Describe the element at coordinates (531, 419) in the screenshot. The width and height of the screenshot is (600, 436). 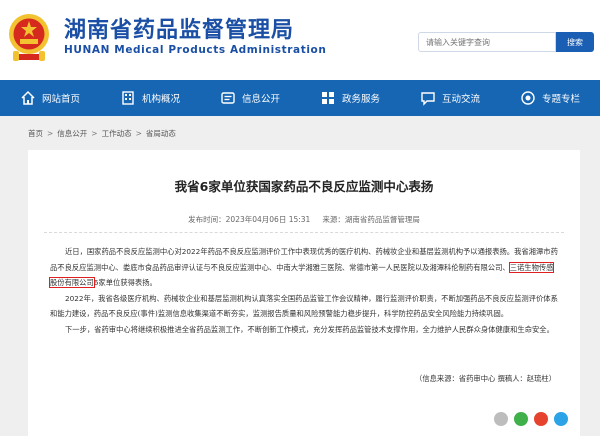
I see `share-bar` at that location.